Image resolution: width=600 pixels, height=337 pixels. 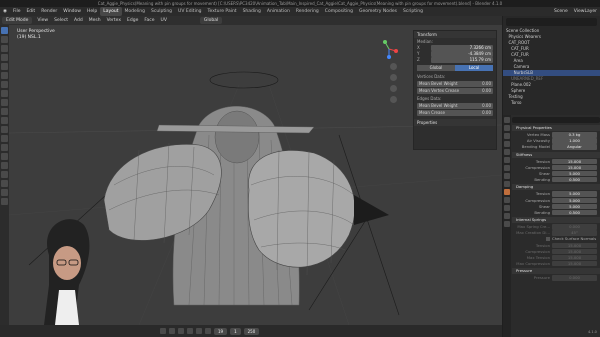 I want to click on bevel-tool-icon, so click(x=4, y=120).